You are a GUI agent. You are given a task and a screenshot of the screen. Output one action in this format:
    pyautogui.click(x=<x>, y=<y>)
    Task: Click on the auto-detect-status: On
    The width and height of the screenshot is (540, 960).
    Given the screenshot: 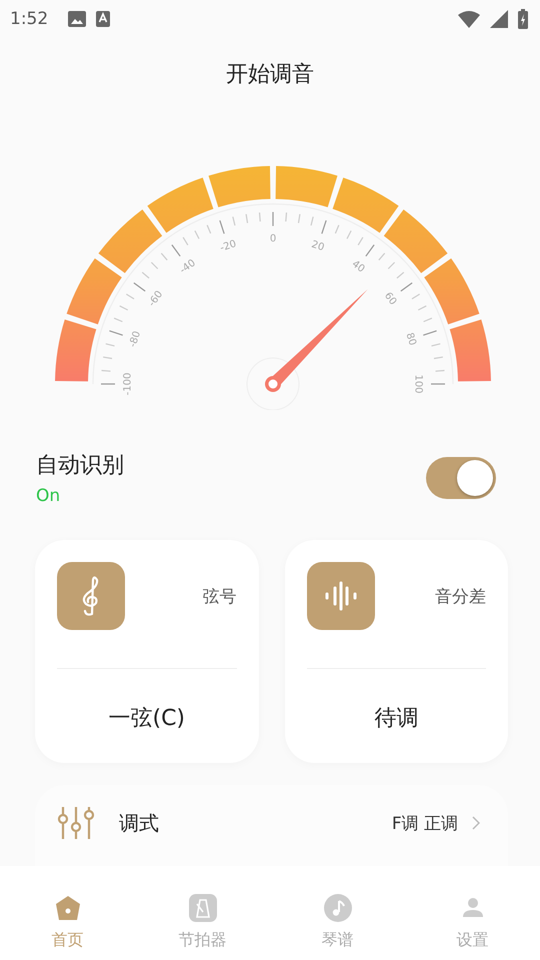 What is the action you would take?
    pyautogui.click(x=49, y=496)
    